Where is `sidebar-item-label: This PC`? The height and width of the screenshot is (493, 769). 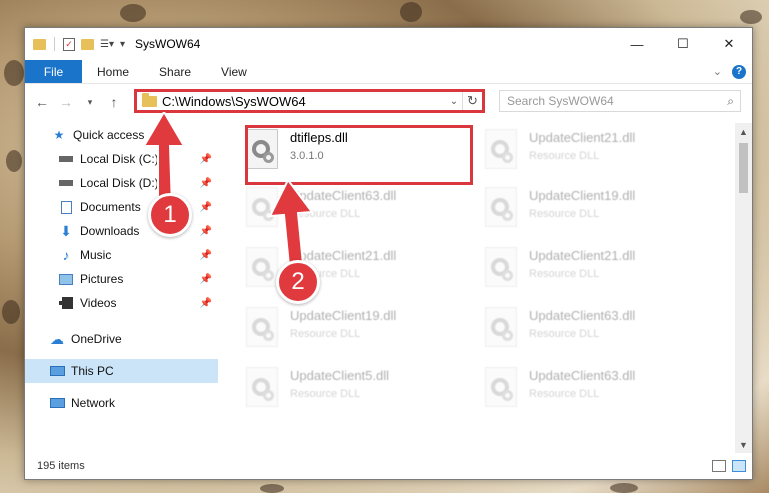 sidebar-item-label: This PC is located at coordinates (92, 371).